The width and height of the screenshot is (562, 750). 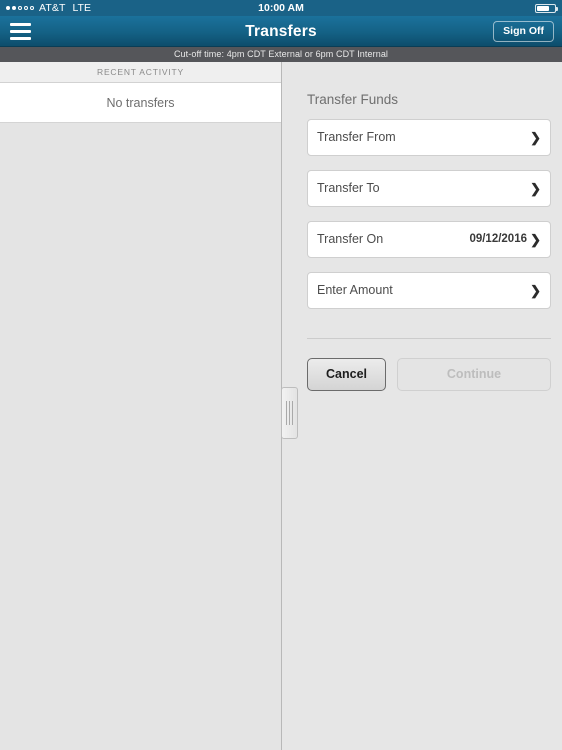 I want to click on clock-label: 10:00 AM, so click(x=281, y=8).